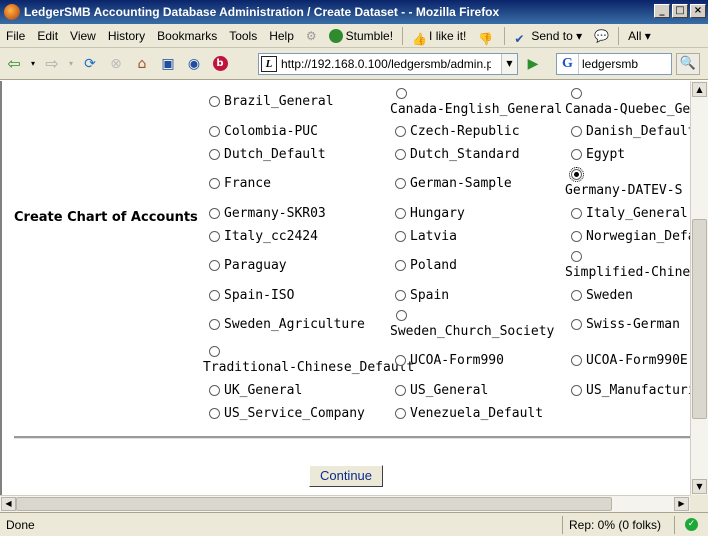 The height and width of the screenshot is (536, 708). What do you see at coordinates (187, 36) in the screenshot?
I see `menu-bookmarks: Bookmarks` at bounding box center [187, 36].